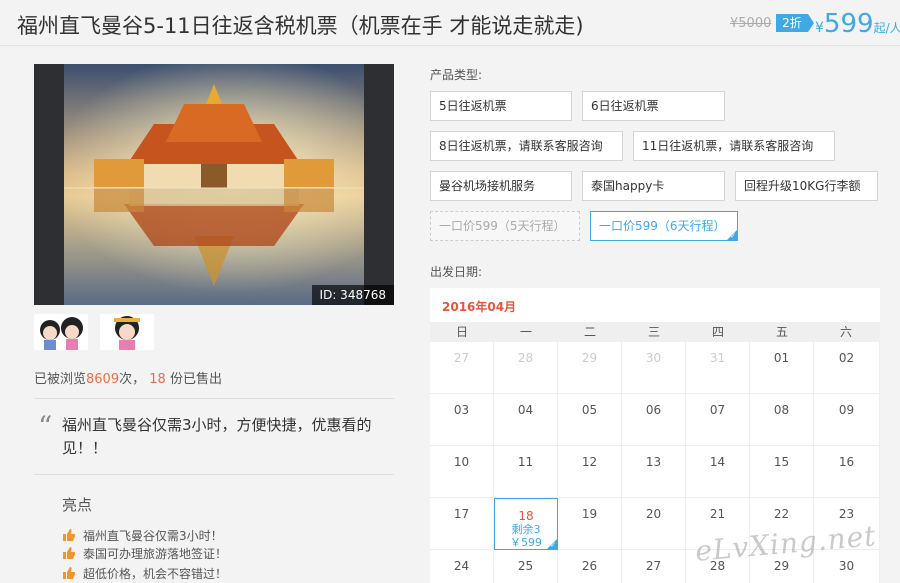 The width and height of the screenshot is (900, 583). I want to click on day-number: 05, so click(589, 410).